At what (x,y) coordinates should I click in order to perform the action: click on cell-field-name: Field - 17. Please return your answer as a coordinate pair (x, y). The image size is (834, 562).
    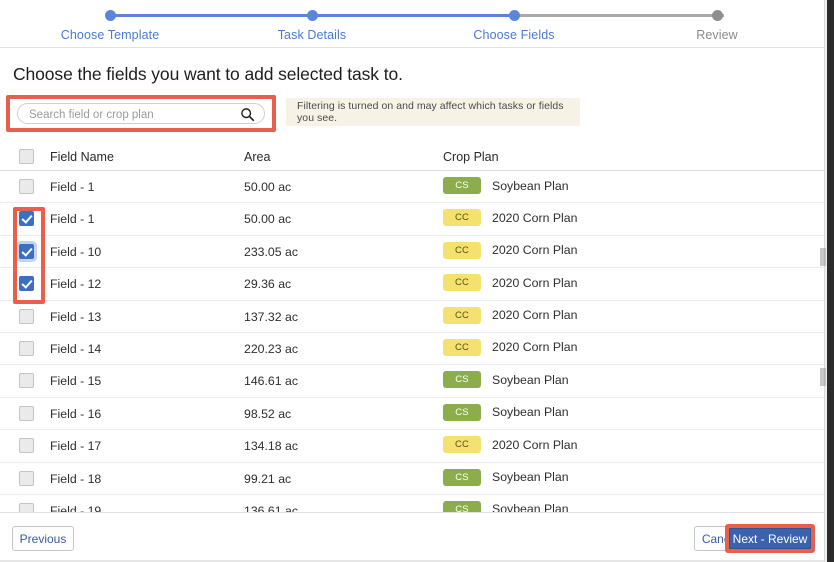
    Looking at the image, I should click on (76, 446).